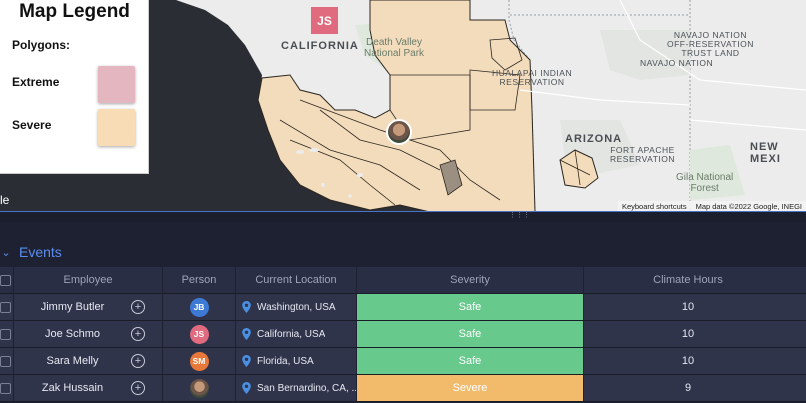  Describe the element at coordinates (532, 77) in the screenshot. I see `label-hualapai: HUALAPAI INDIAN RESERVATION` at that location.